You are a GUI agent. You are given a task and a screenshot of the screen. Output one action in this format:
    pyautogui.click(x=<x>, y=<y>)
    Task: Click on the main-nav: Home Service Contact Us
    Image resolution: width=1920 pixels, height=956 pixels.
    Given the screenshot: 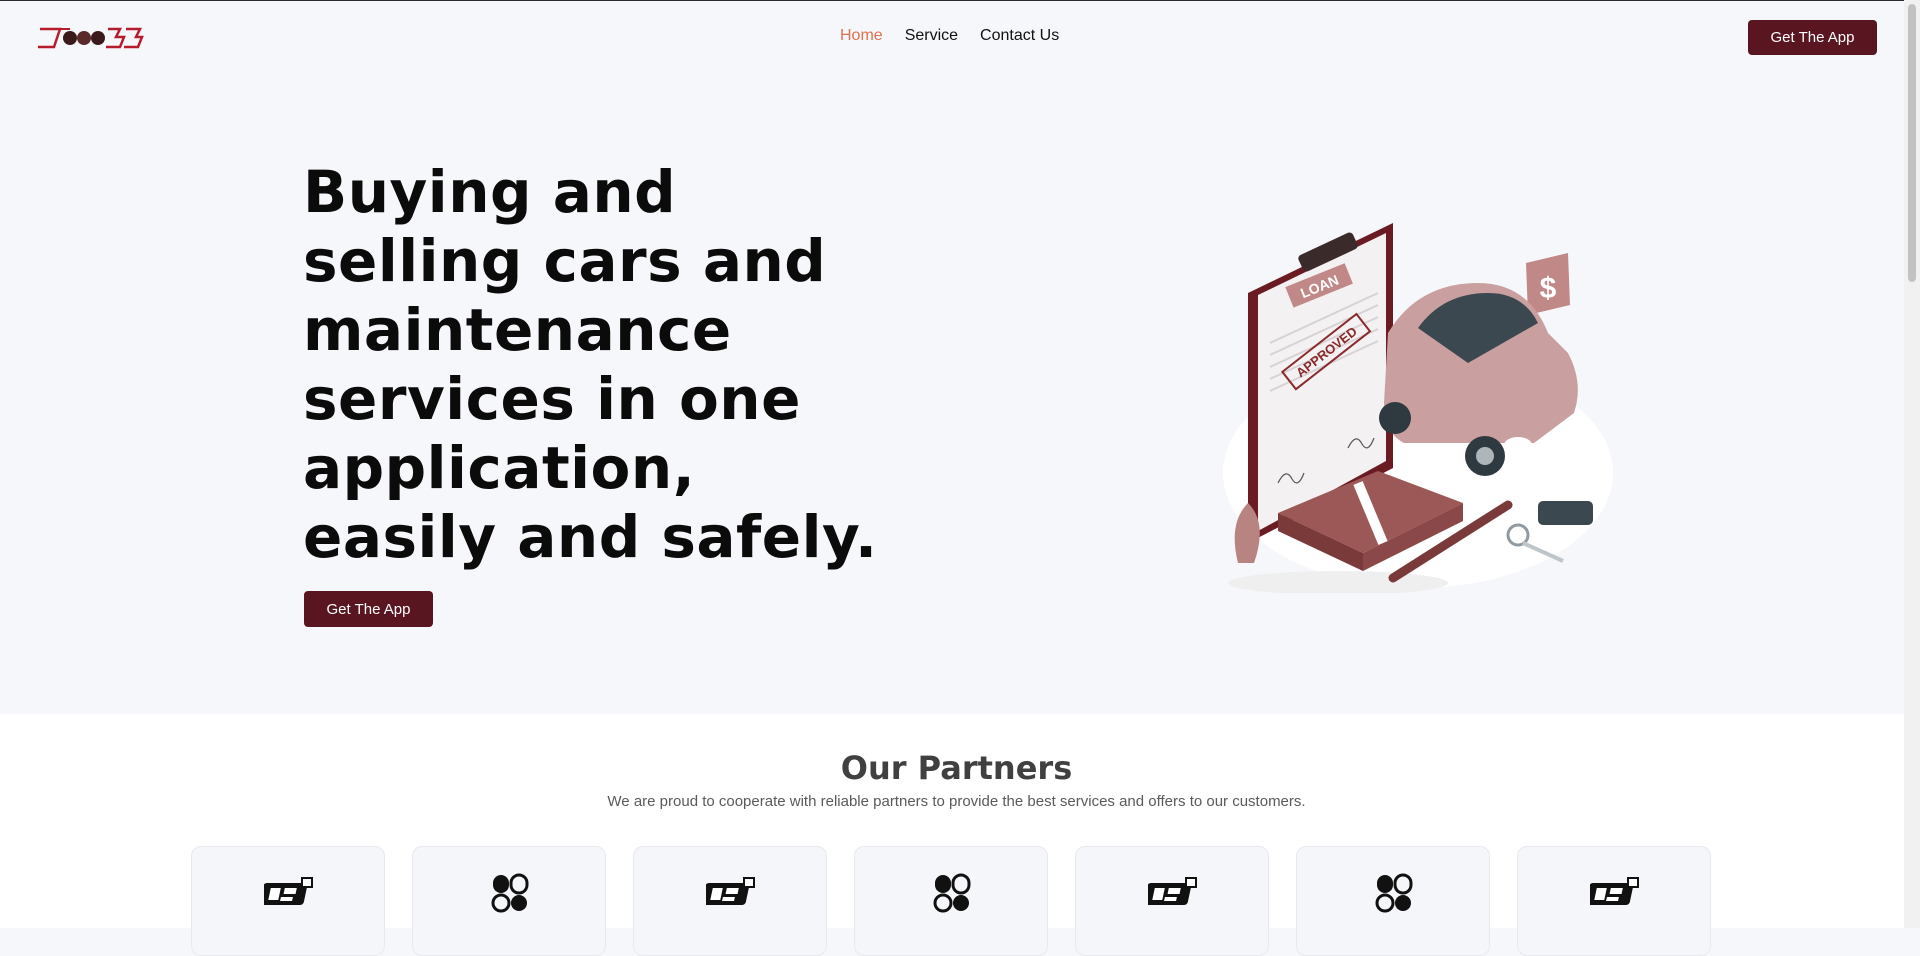 What is the action you would take?
    pyautogui.click(x=949, y=36)
    